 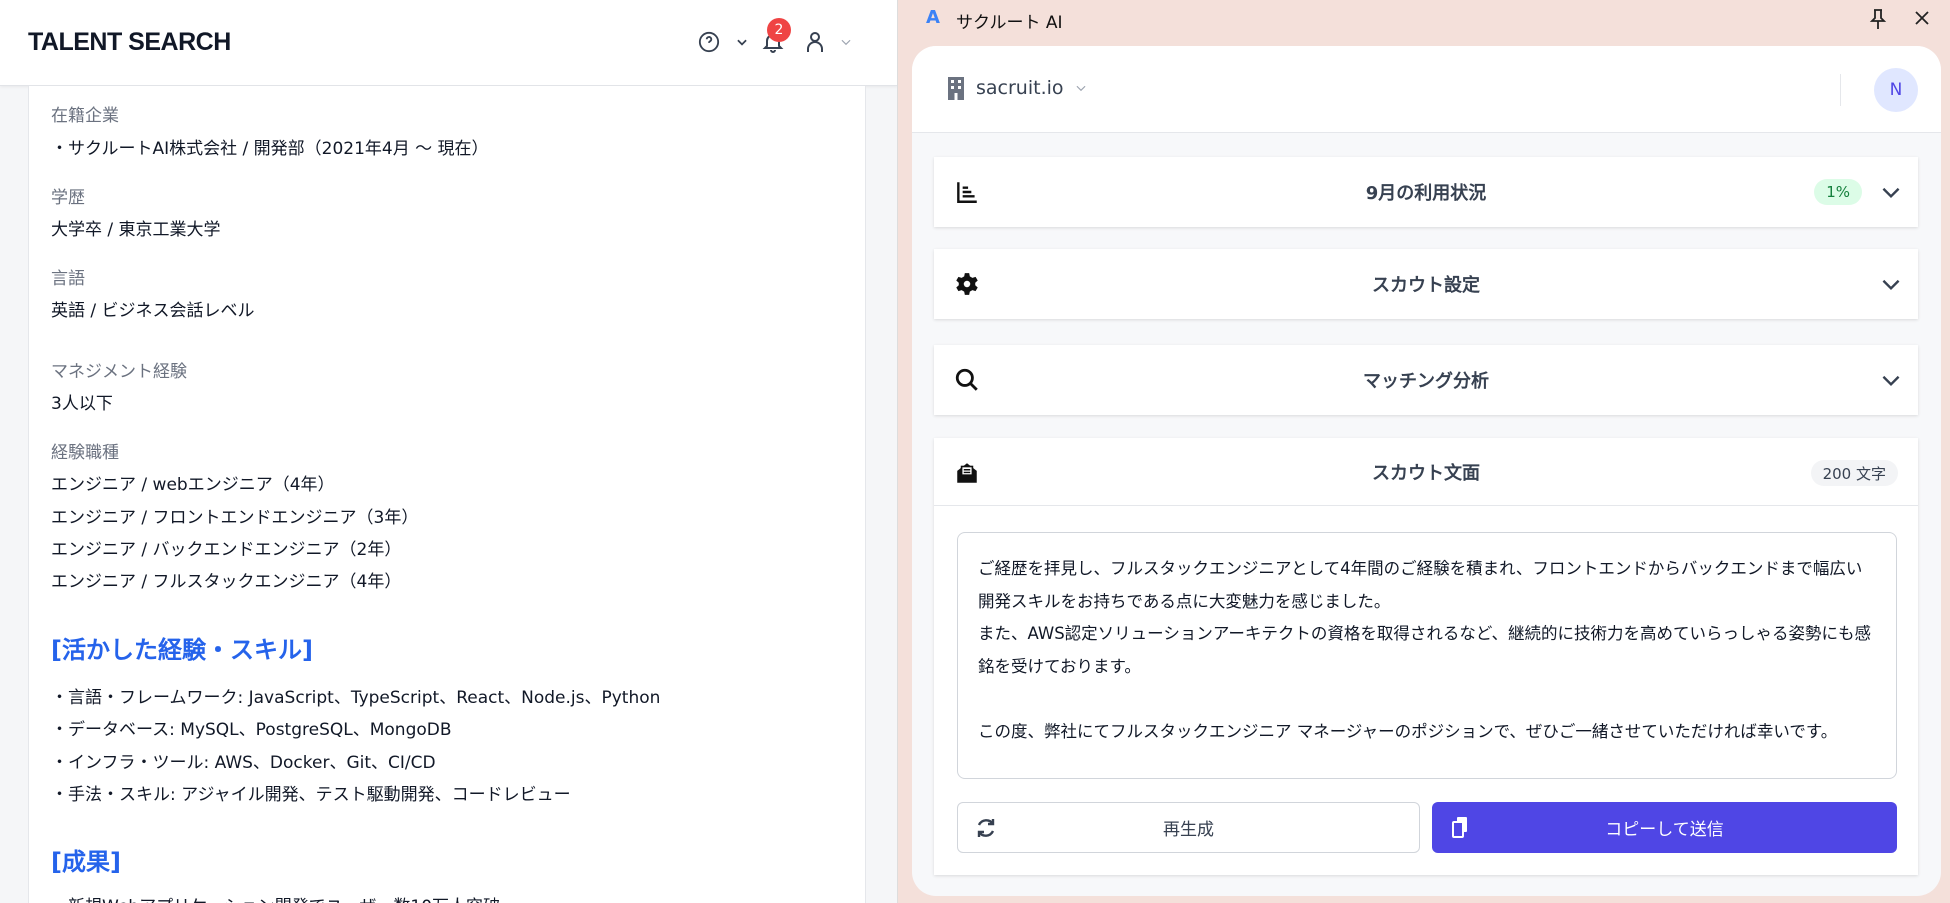 What do you see at coordinates (1459, 827) in the screenshot?
I see `copy-icon` at bounding box center [1459, 827].